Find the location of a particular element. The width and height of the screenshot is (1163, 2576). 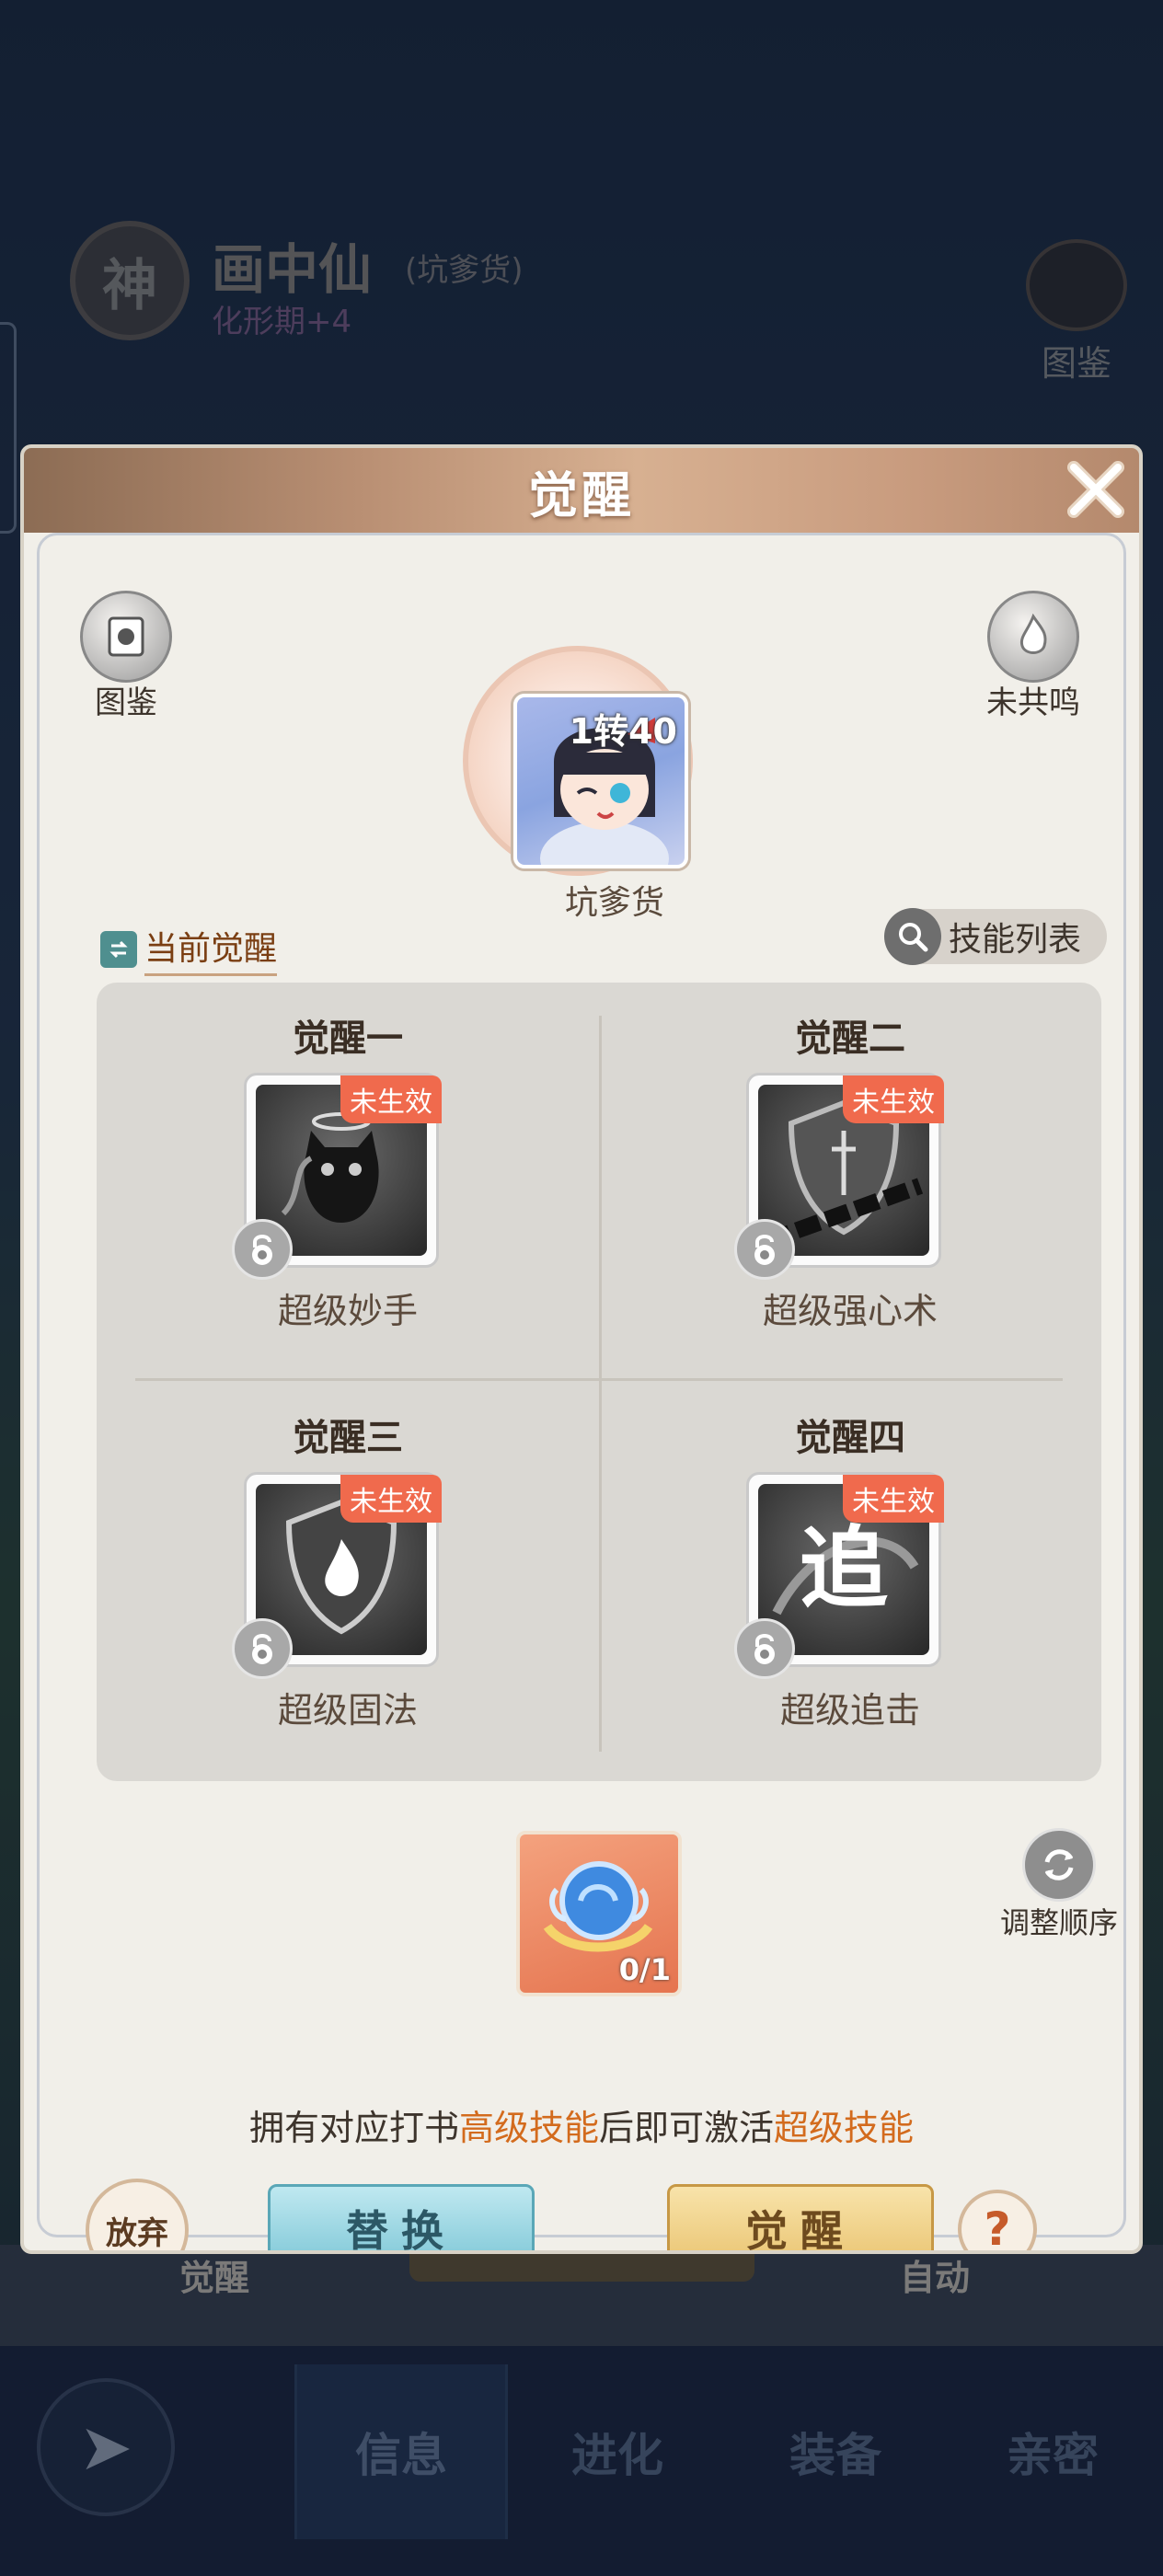

awaken-slot-1: 觉醒一 未生效 超级妙手 is located at coordinates (348, 1182).